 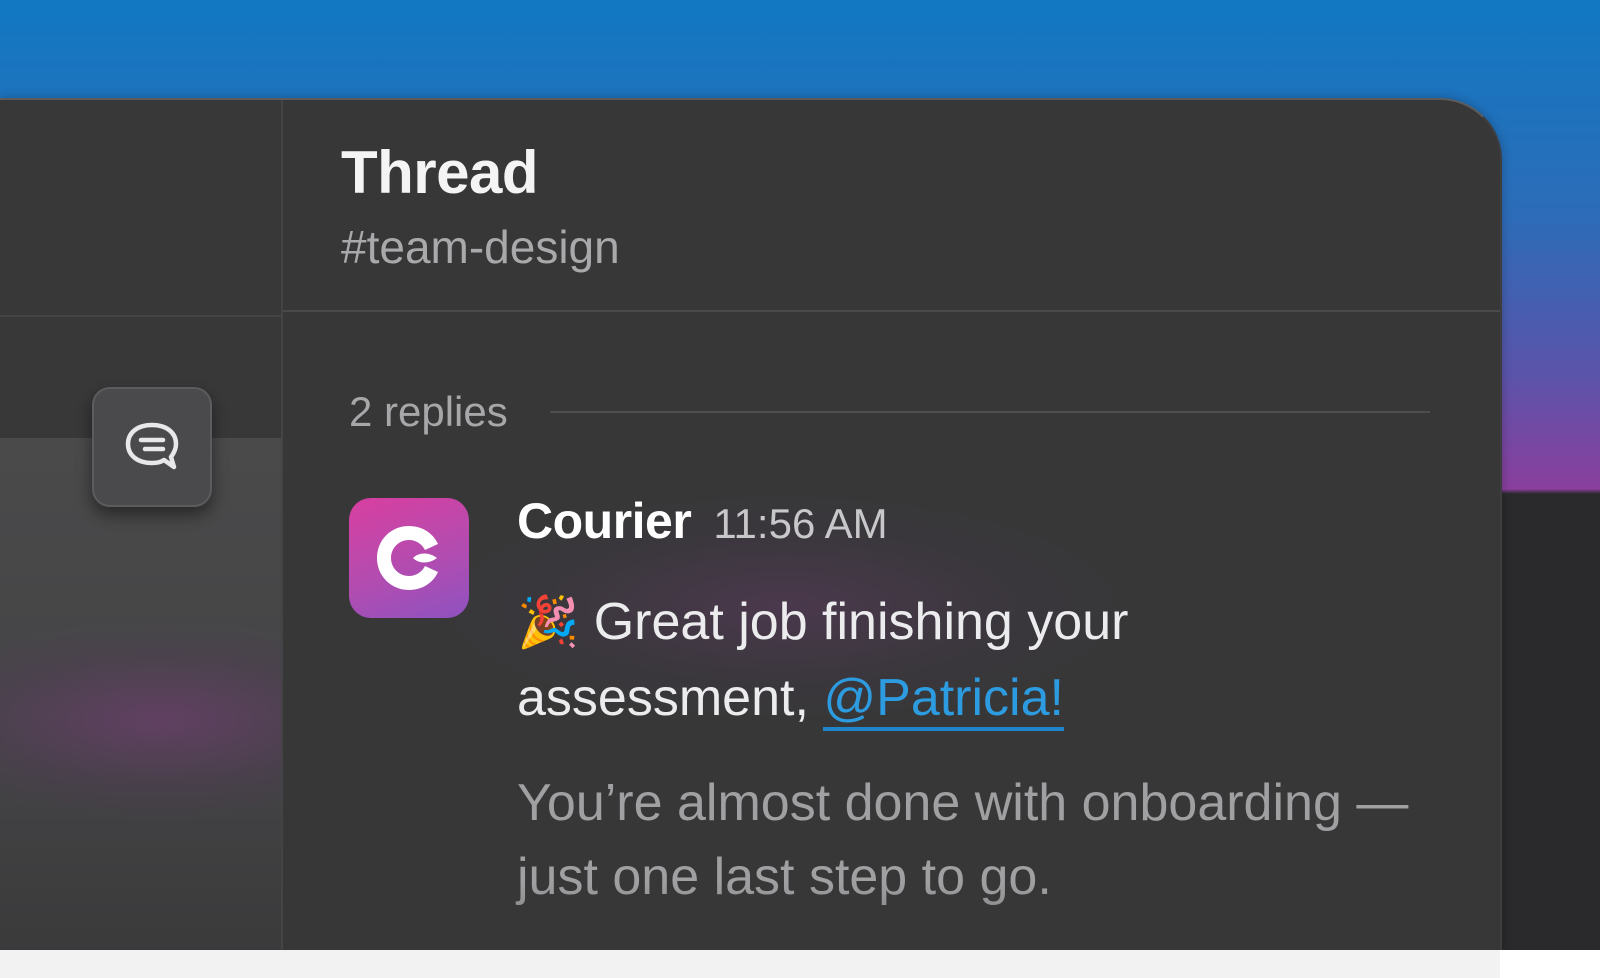 I want to click on thread-title: Thread, so click(x=440, y=172).